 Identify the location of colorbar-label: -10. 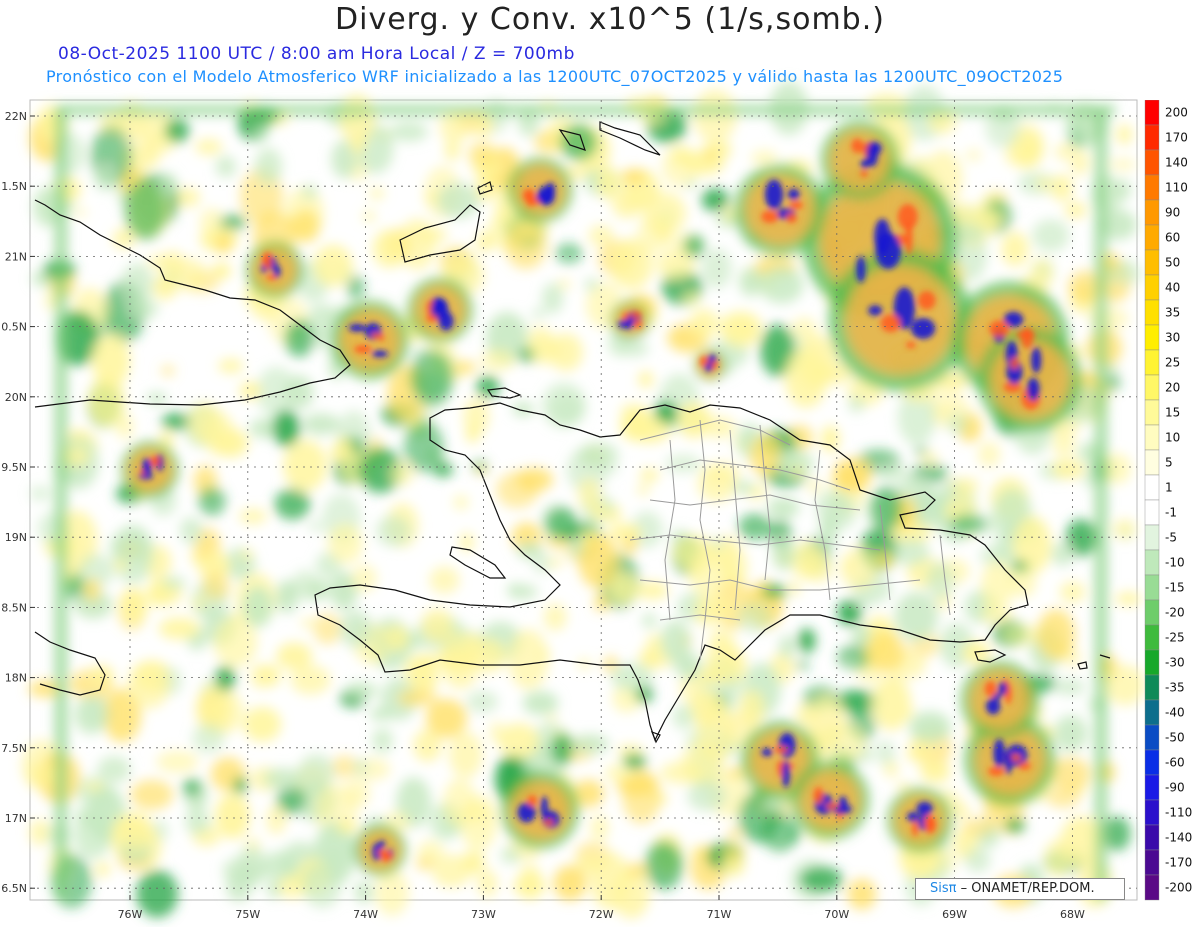
(1175, 563).